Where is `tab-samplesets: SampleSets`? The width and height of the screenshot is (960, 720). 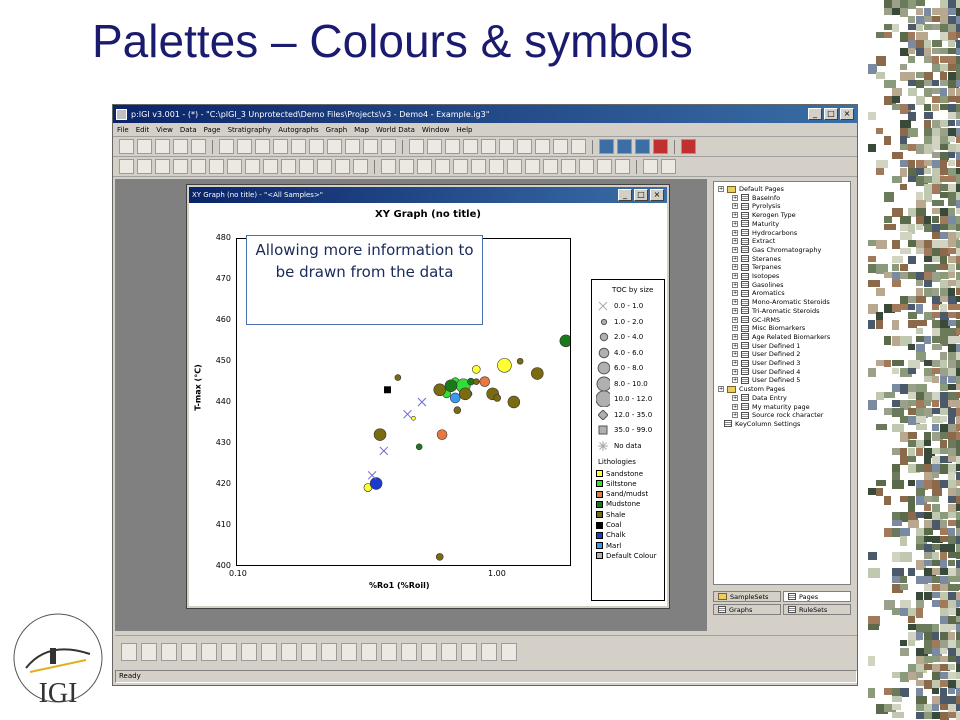 tab-samplesets: SampleSets is located at coordinates (747, 596).